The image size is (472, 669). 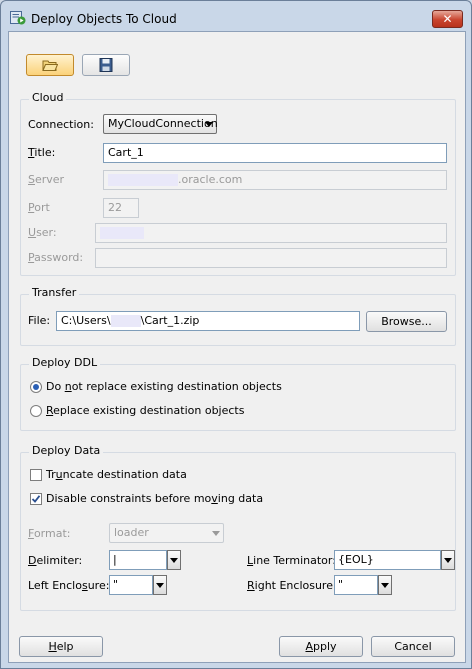 What do you see at coordinates (42, 232) in the screenshot?
I see `user-label: User:` at bounding box center [42, 232].